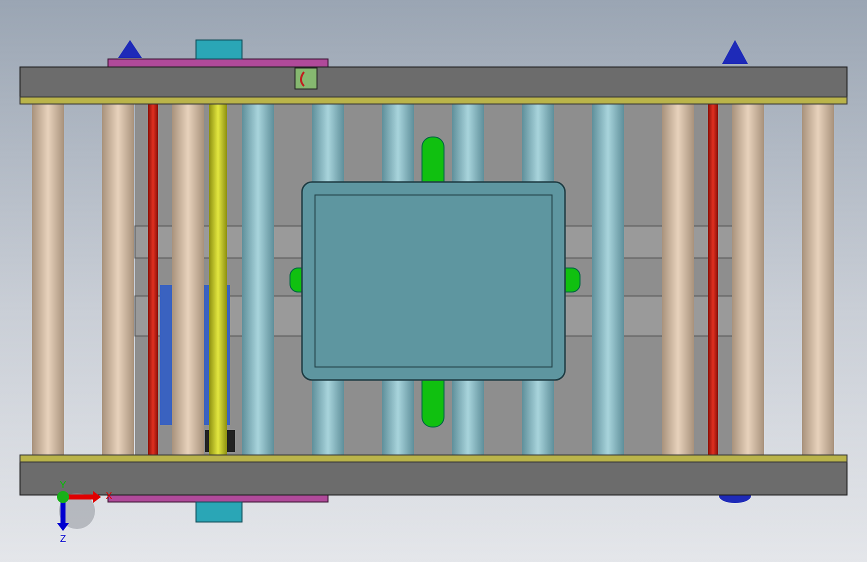 Image resolution: width=867 pixels, height=562 pixels. What do you see at coordinates (109, 496) in the screenshot?
I see `axis-label: X` at bounding box center [109, 496].